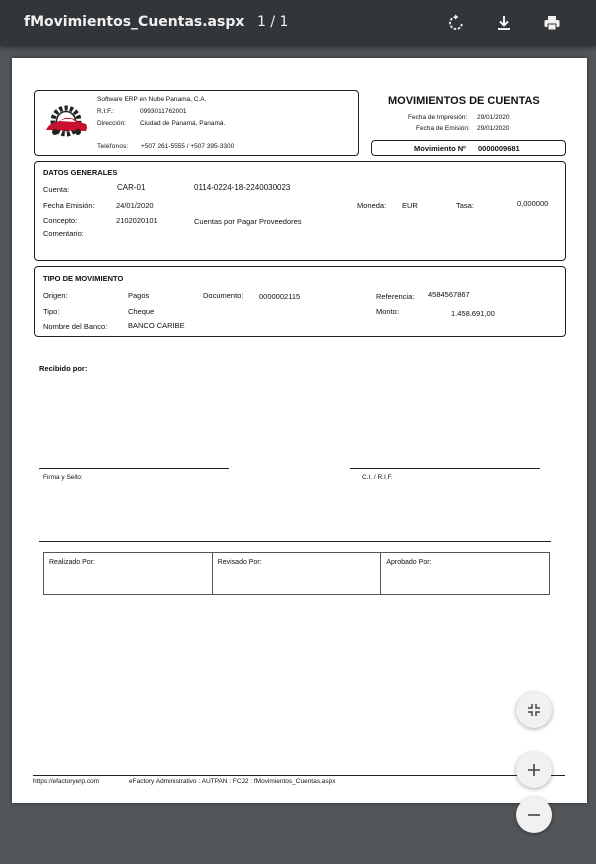  Describe the element at coordinates (410, 205) in the screenshot. I see `currency-value: EUR` at that location.